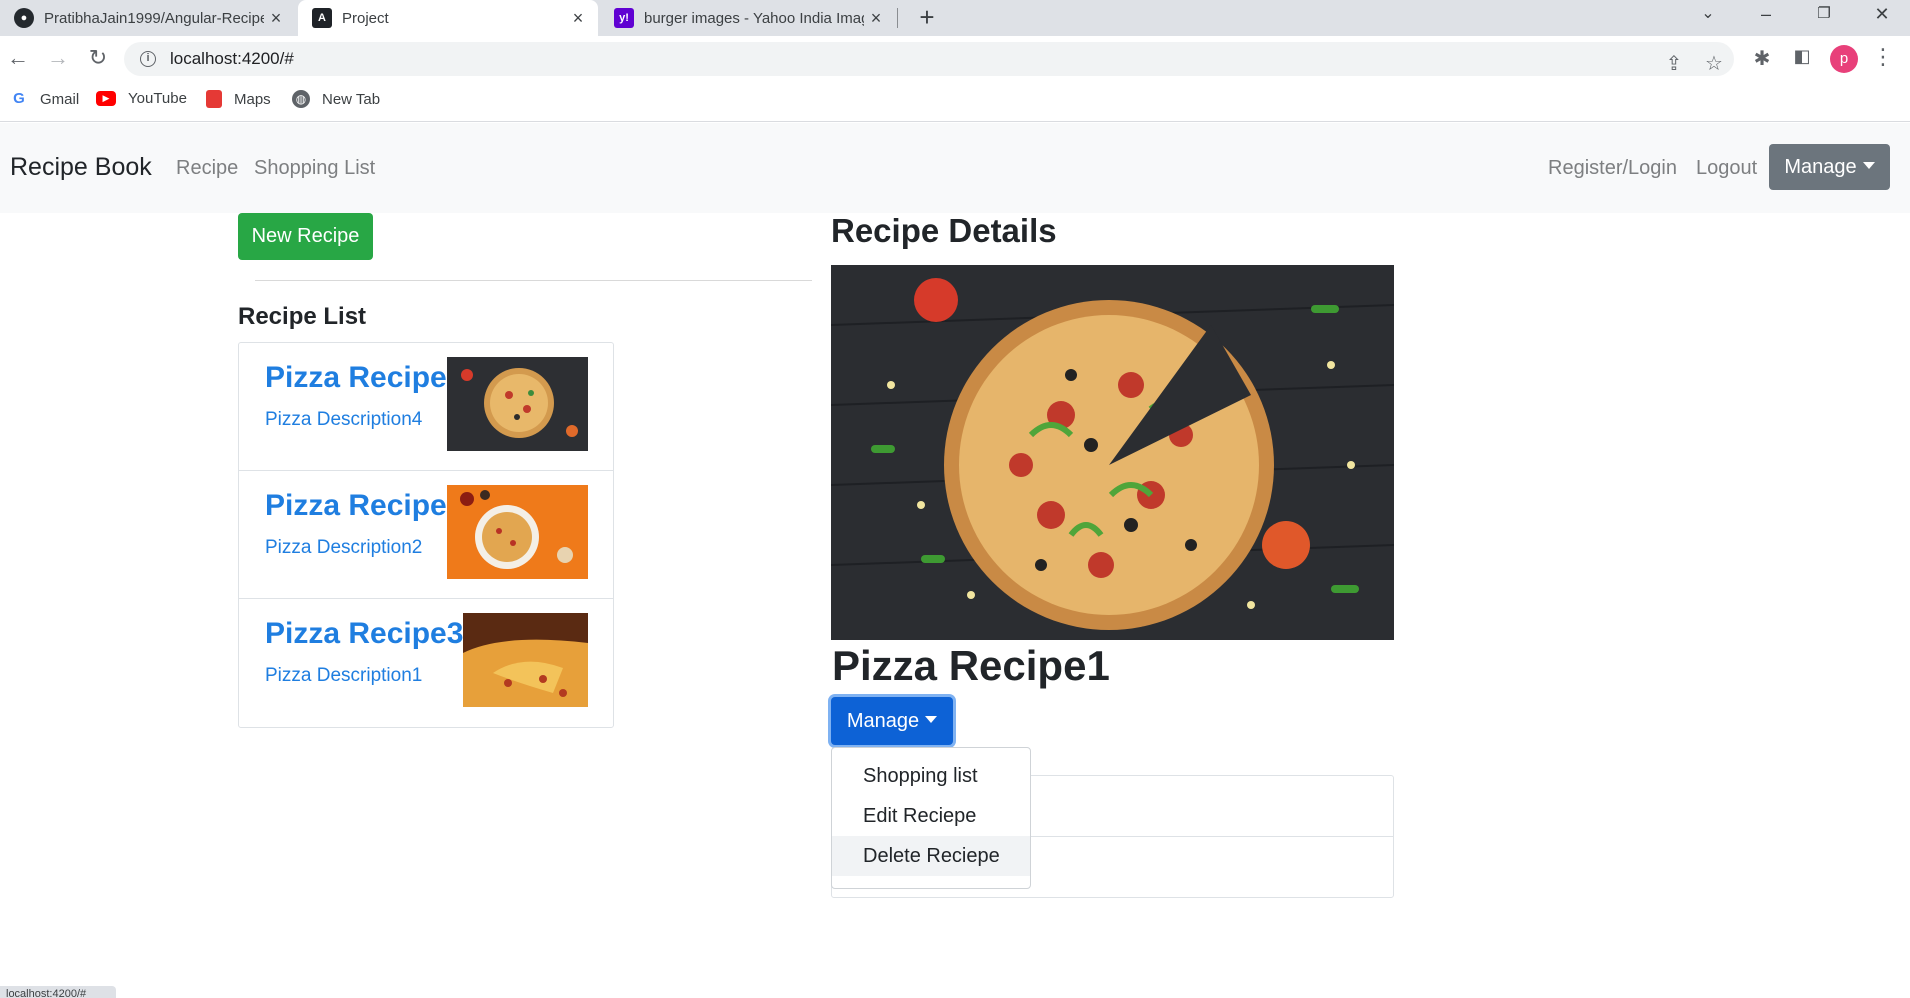  I want to click on recipe-detail-image, so click(1112, 452).